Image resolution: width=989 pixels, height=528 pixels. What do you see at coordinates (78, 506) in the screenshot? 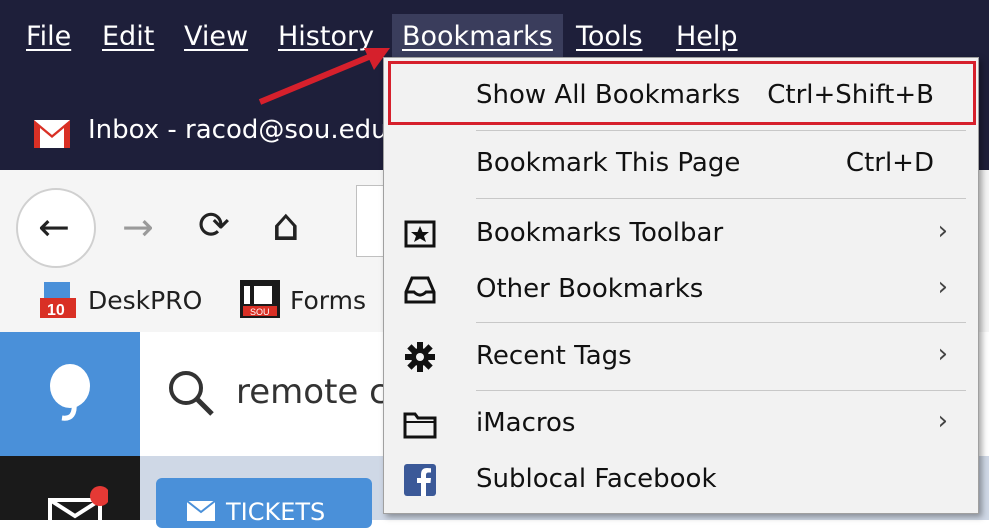
I see `mail-icon` at bounding box center [78, 506].